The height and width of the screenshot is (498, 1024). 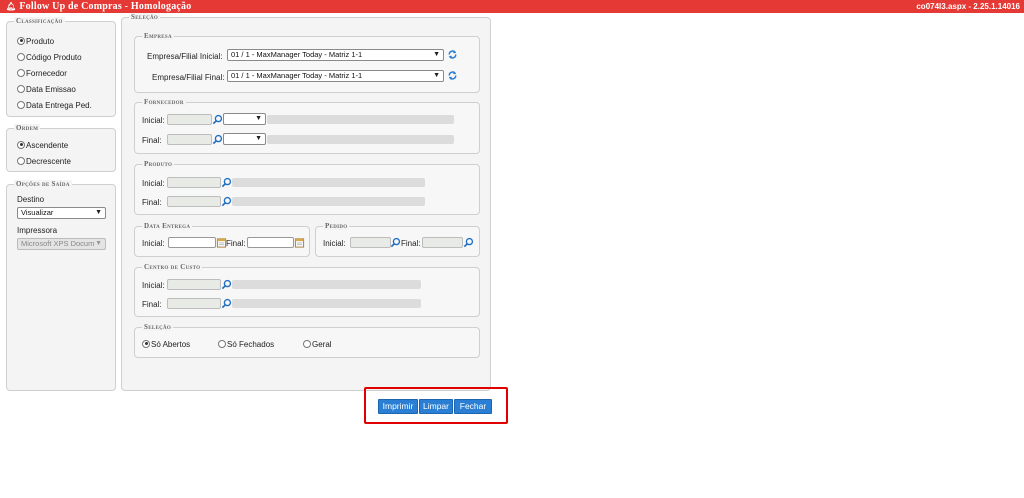 I want to click on pedido-inicial-input, so click(x=370, y=242).